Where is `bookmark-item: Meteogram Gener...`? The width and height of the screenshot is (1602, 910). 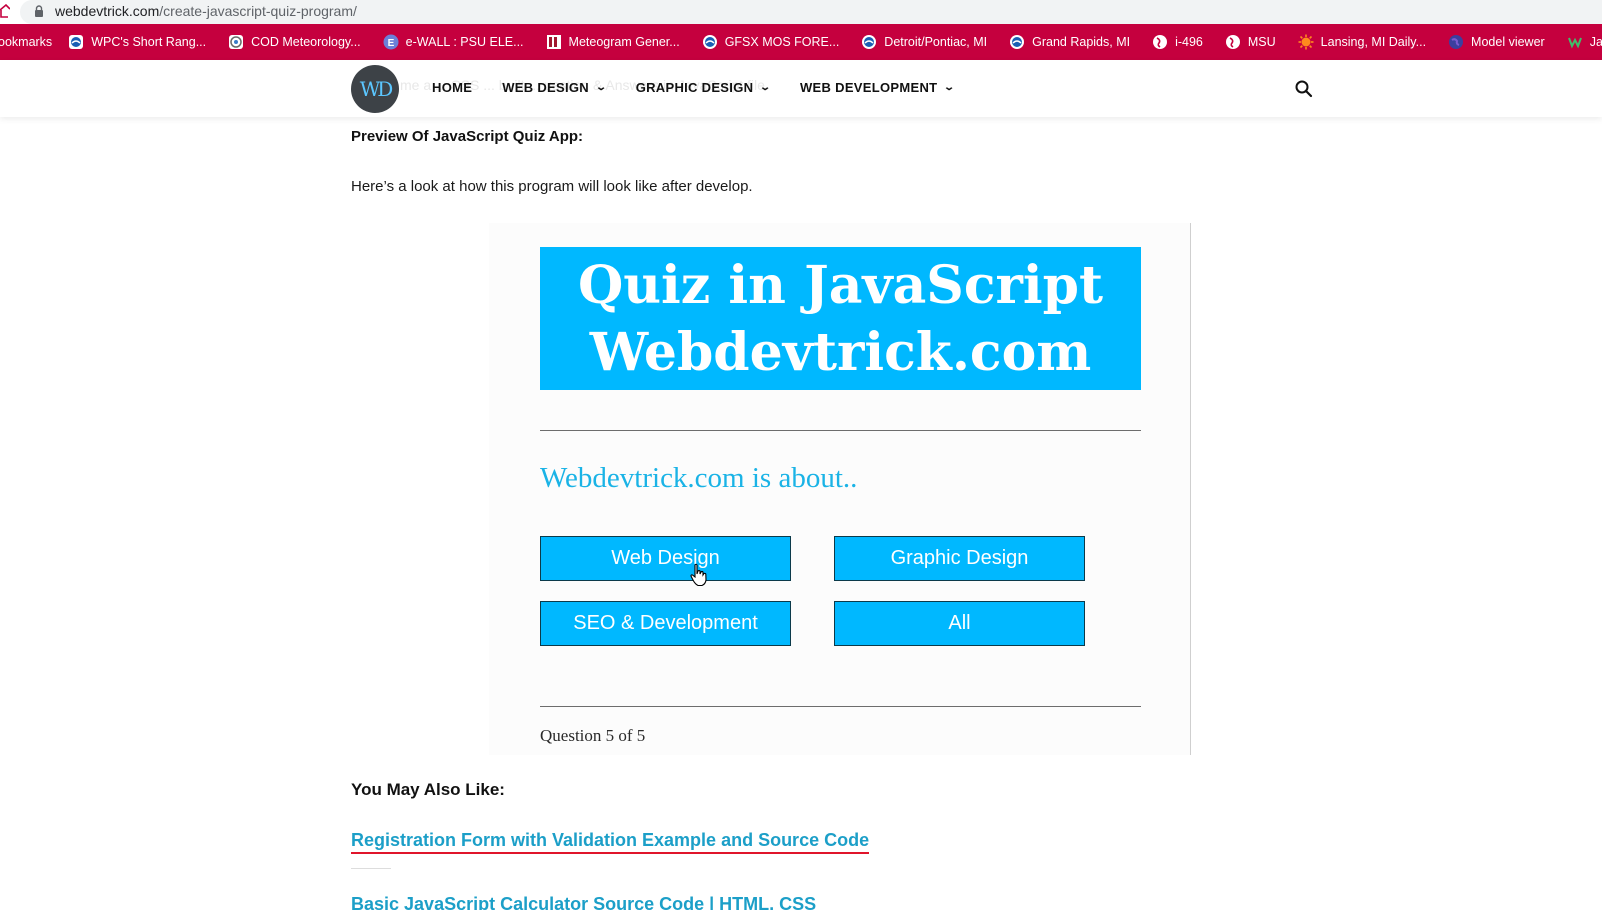
bookmark-item: Meteogram Gener... is located at coordinates (613, 42).